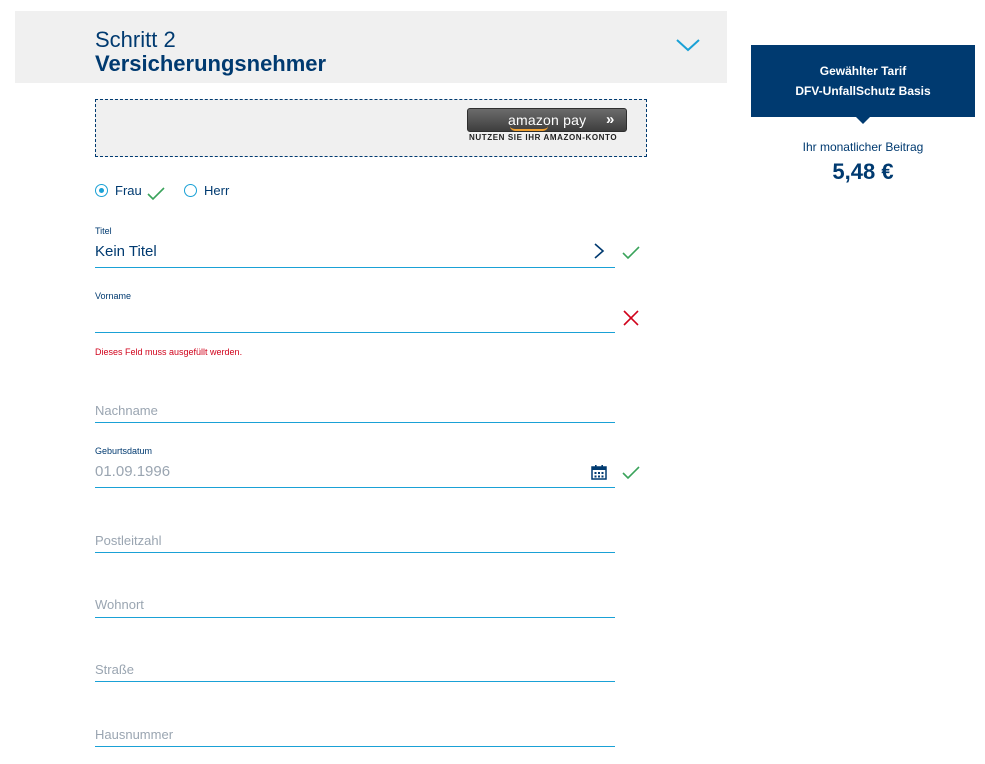 Image resolution: width=985 pixels, height=764 pixels. What do you see at coordinates (128, 190) in the screenshot?
I see `radio-frau-label: Frau` at bounding box center [128, 190].